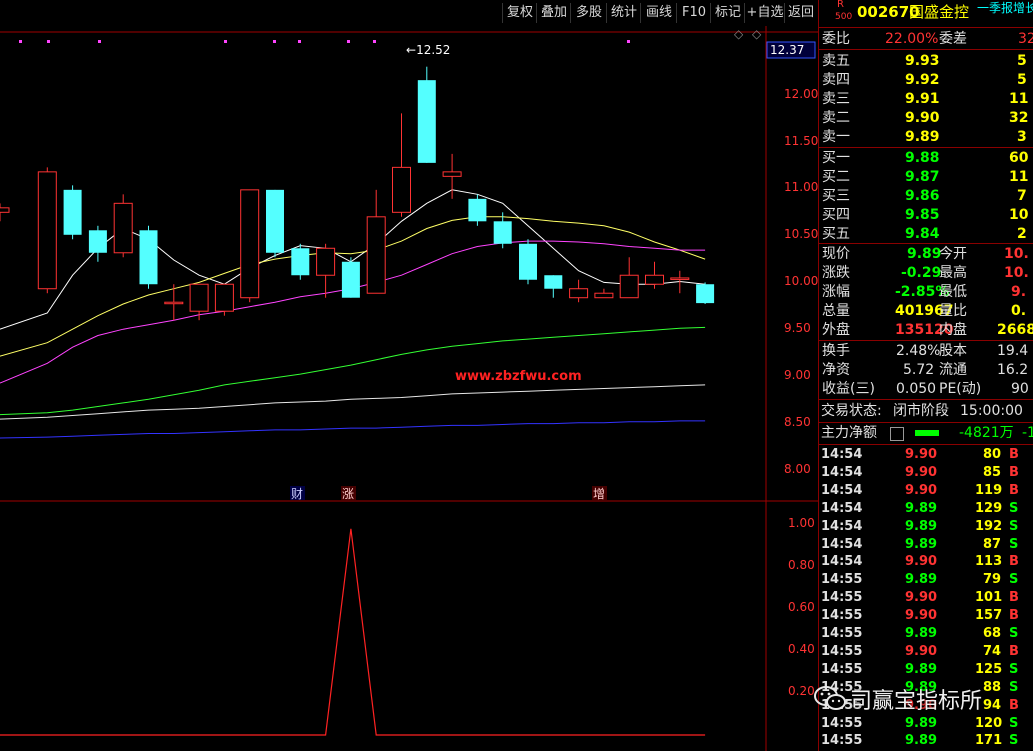 Image resolution: width=1033 pixels, height=751 pixels. Describe the element at coordinates (912, 39) in the screenshot. I see `weibi-value: 22.00%` at that location.